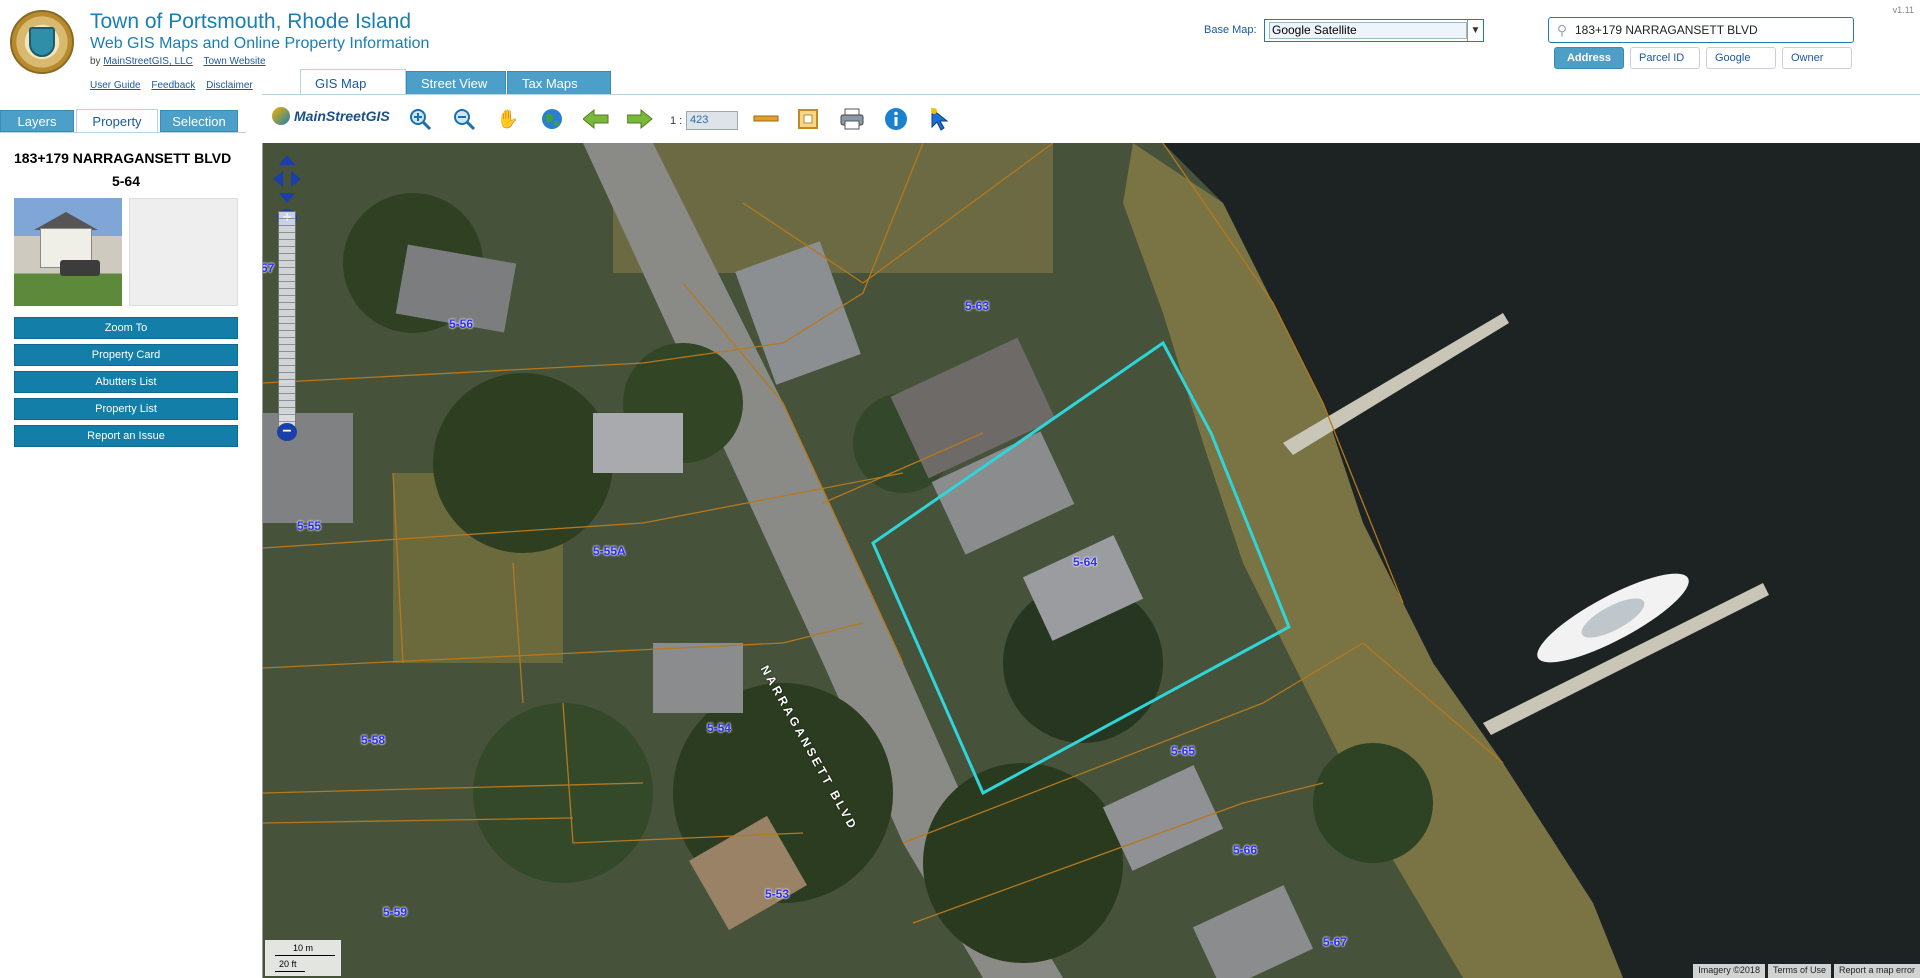 Image resolution: width=1920 pixels, height=978 pixels. I want to click on version-label: v1.11, so click(1903, 10).